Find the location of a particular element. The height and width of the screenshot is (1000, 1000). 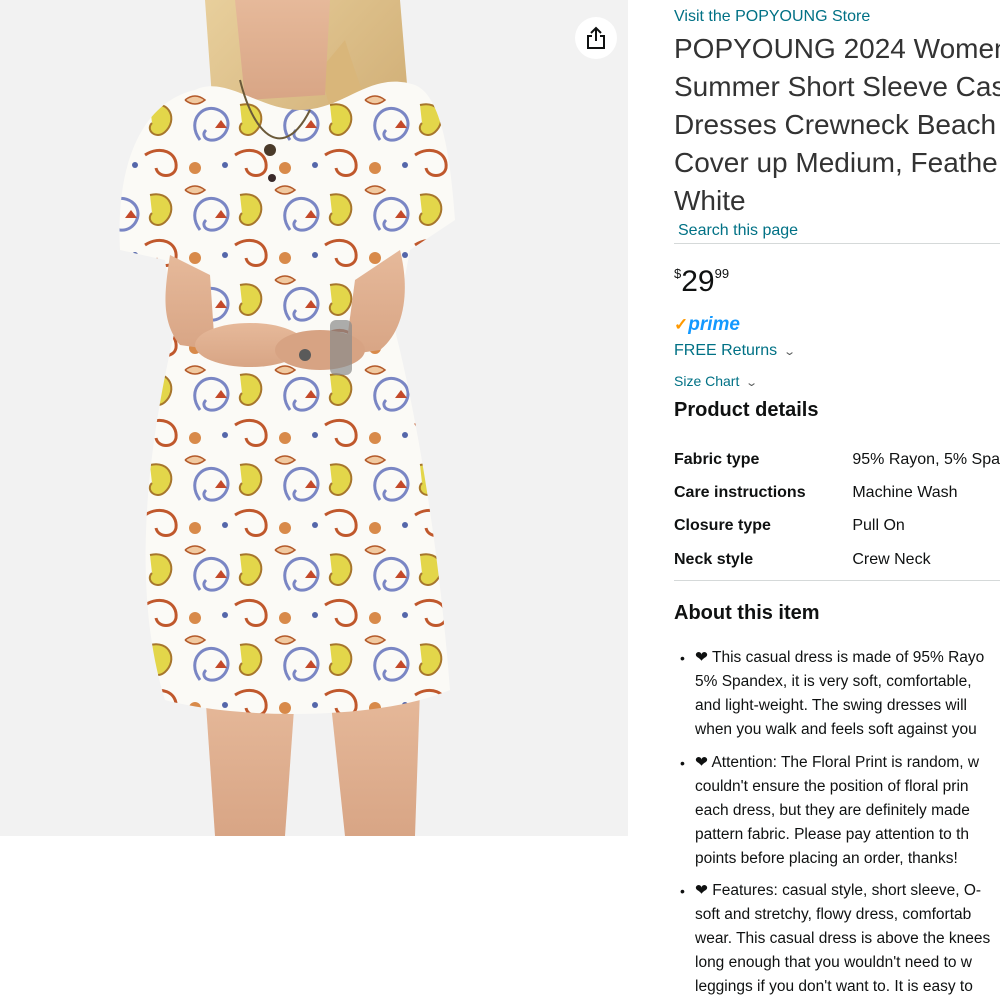

table-row: Neck style Crew Neck is located at coordinates (837, 559).